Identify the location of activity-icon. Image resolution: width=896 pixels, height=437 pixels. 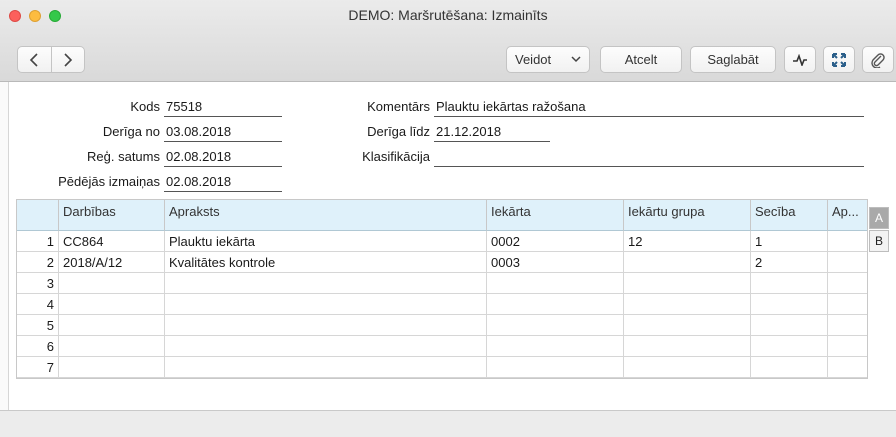
(800, 59).